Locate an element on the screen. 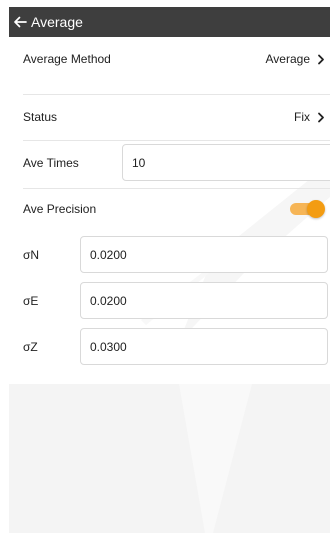 The width and height of the screenshot is (330, 533). status-value: Fix is located at coordinates (302, 117).